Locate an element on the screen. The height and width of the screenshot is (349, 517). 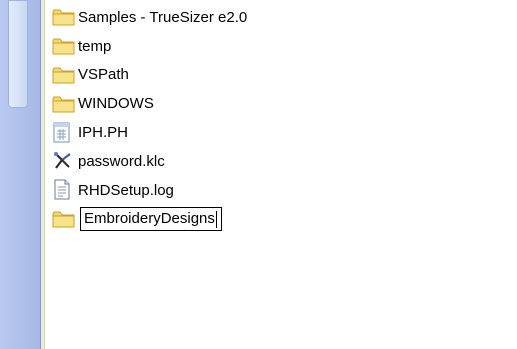
list-item: RHDSetup.log is located at coordinates (284, 190).